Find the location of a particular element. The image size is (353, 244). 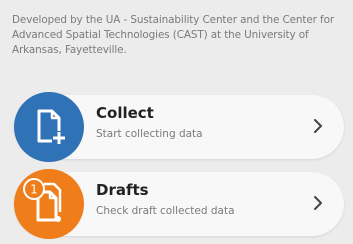

drafts-subtitle: Check draft collected data is located at coordinates (165, 211).